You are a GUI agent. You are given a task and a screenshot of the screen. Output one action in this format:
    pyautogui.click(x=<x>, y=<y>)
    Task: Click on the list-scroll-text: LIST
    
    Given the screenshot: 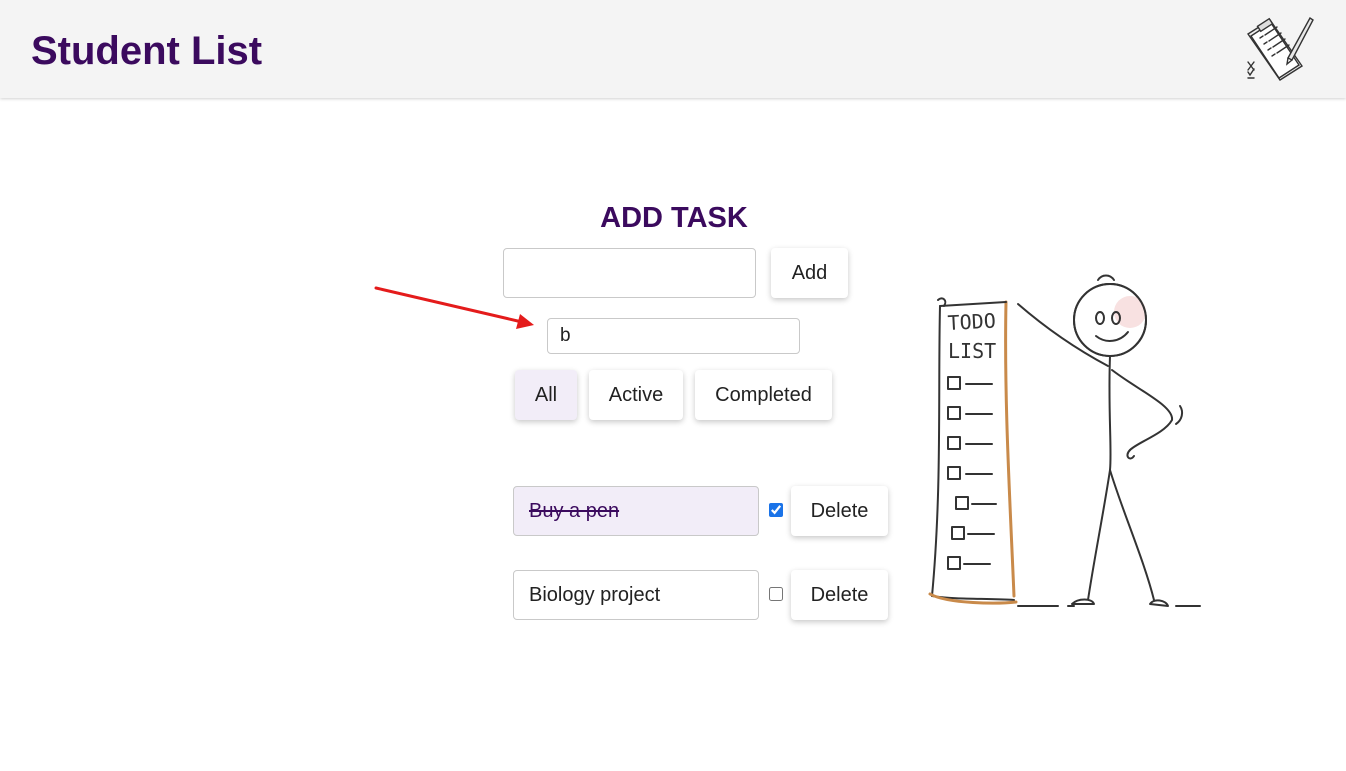 What is the action you would take?
    pyautogui.click(x=972, y=351)
    